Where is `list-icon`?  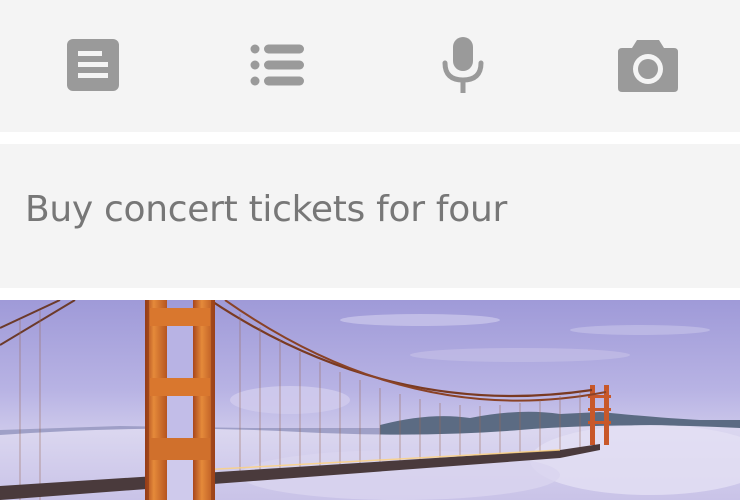 list-icon is located at coordinates (277, 65).